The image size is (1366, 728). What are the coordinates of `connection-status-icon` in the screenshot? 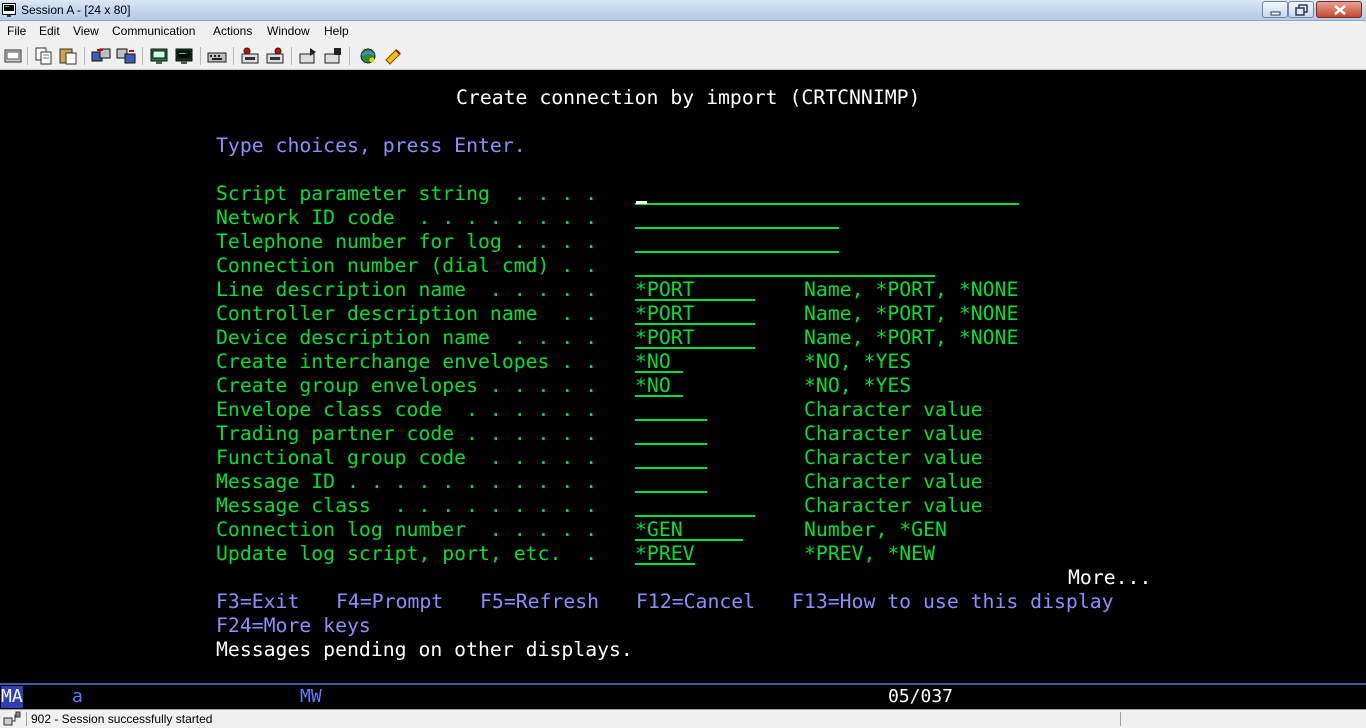 It's located at (12, 718).